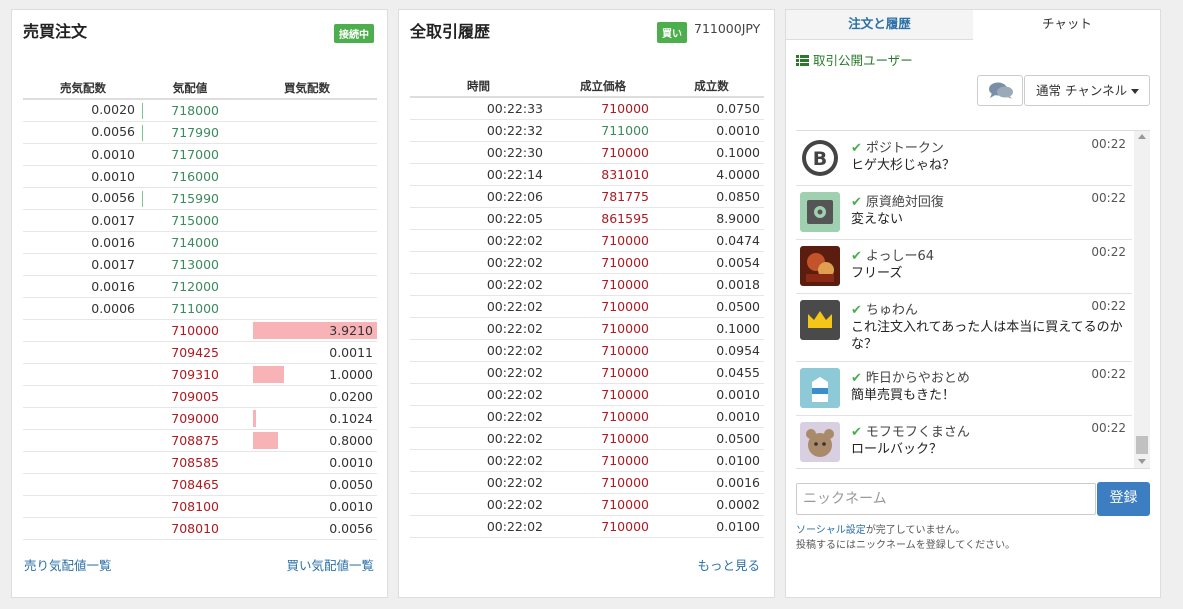 This screenshot has height=609, width=1183. Describe the element at coordinates (711, 196) in the screenshot. I see `trade-amount: 0.0850` at that location.